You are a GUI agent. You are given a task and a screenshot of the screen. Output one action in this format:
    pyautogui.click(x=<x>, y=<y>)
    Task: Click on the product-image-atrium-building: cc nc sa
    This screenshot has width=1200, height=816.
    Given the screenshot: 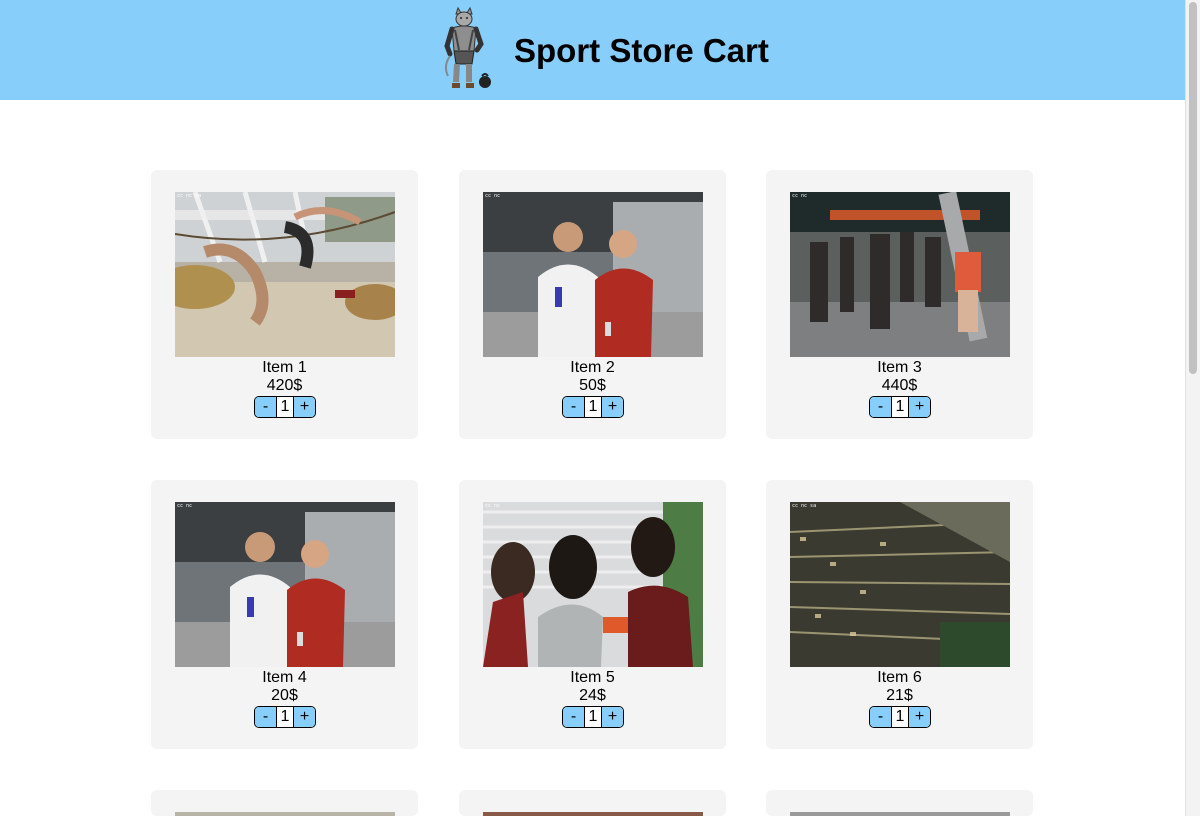 What is the action you would take?
    pyautogui.click(x=900, y=584)
    